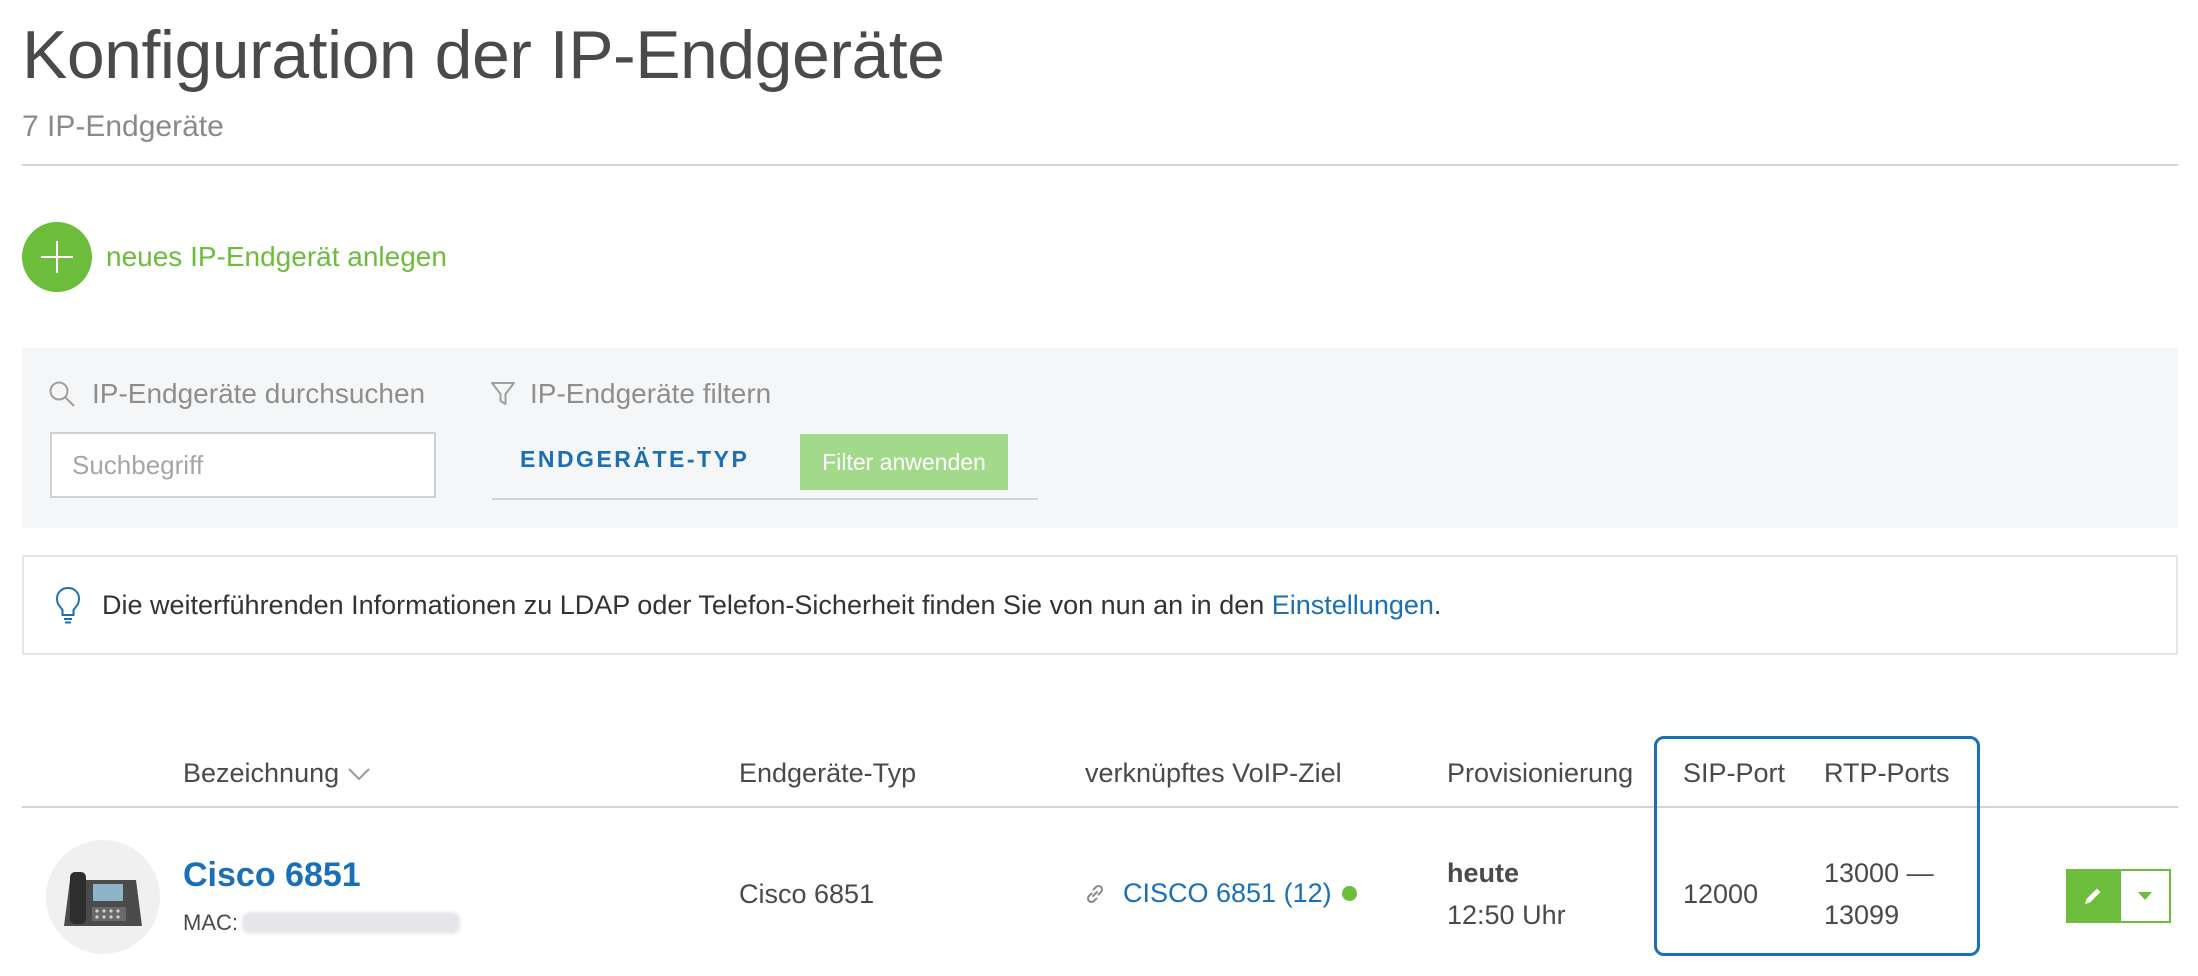 The image size is (2198, 976). I want to click on voip-target-cell: CISCO 6851 (12), so click(1220, 893).